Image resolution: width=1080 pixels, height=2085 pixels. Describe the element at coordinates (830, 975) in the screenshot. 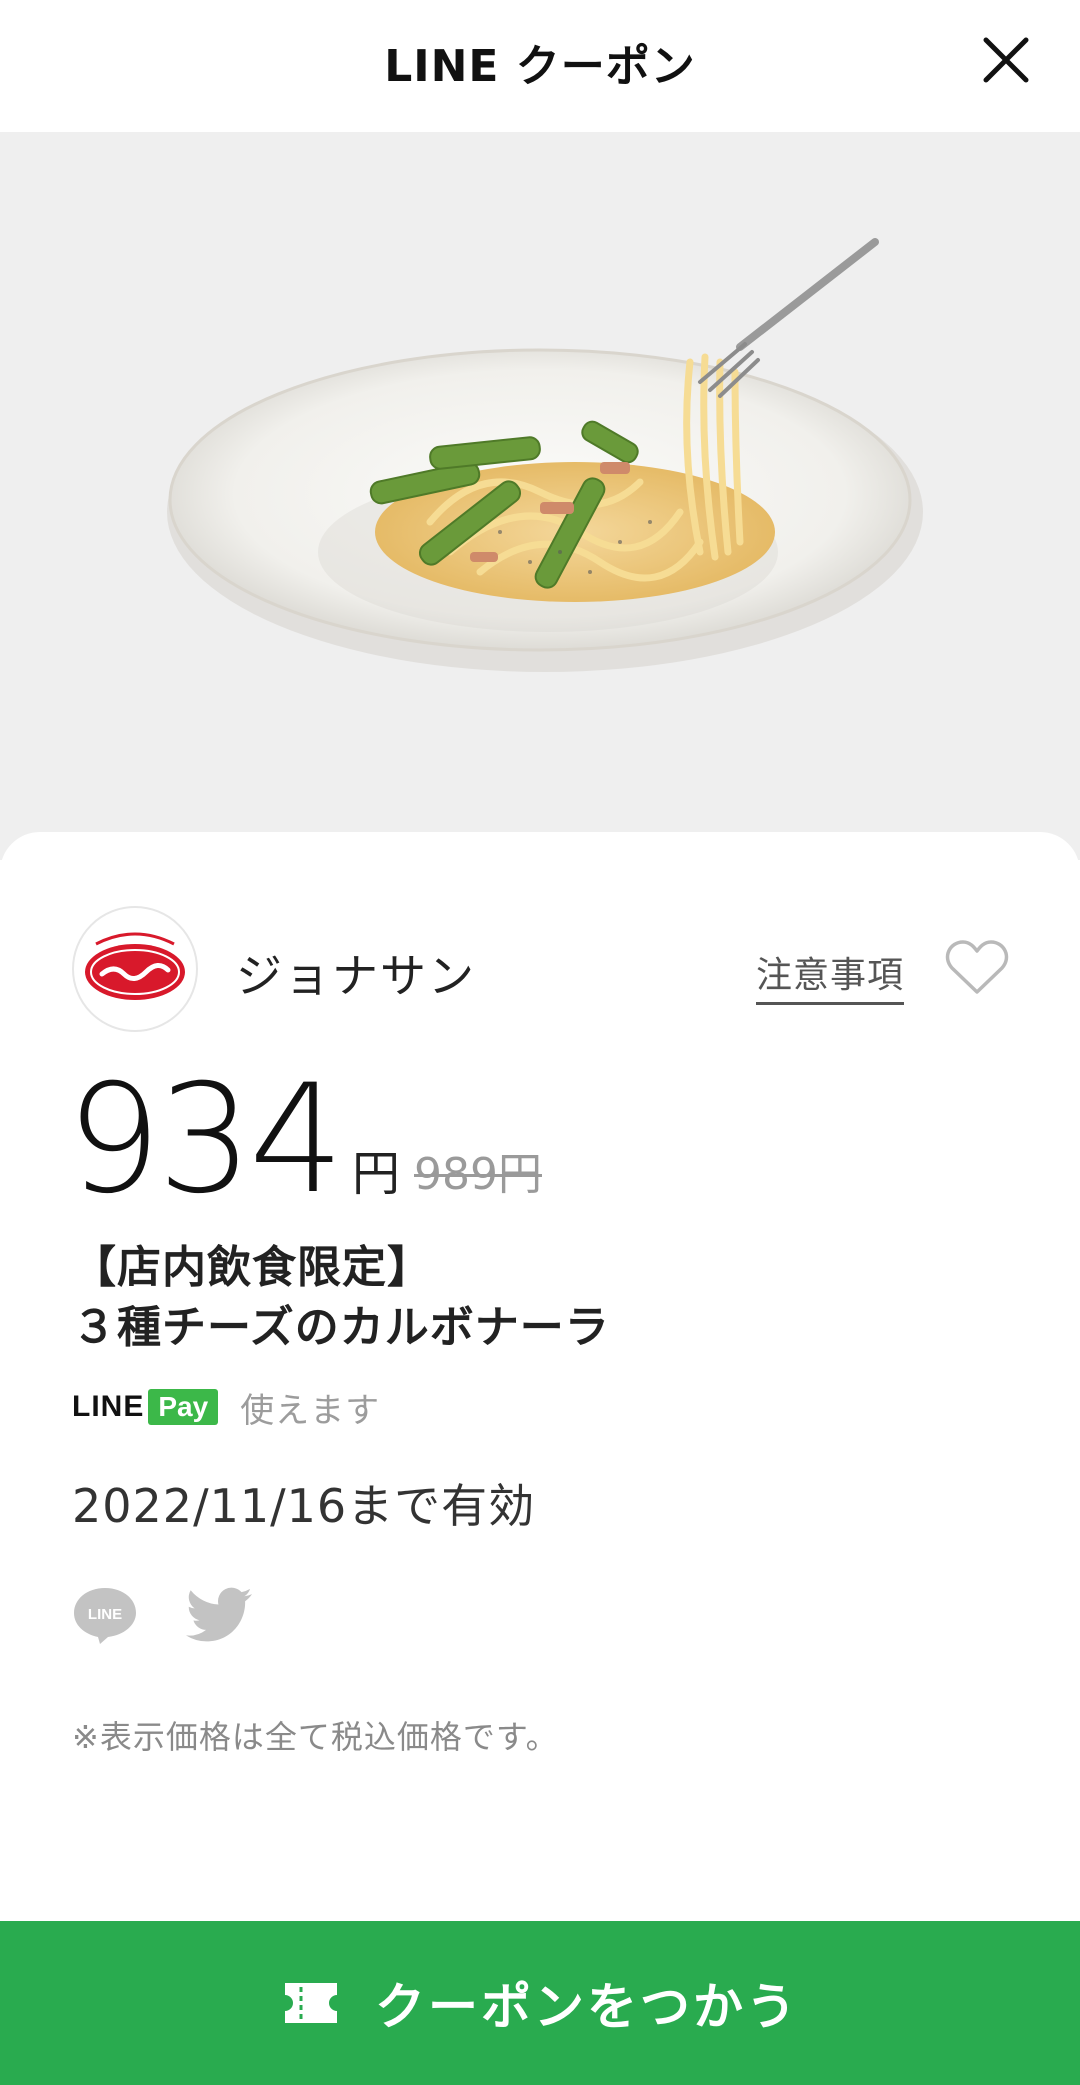

I see `notes-link: 注意事項` at that location.